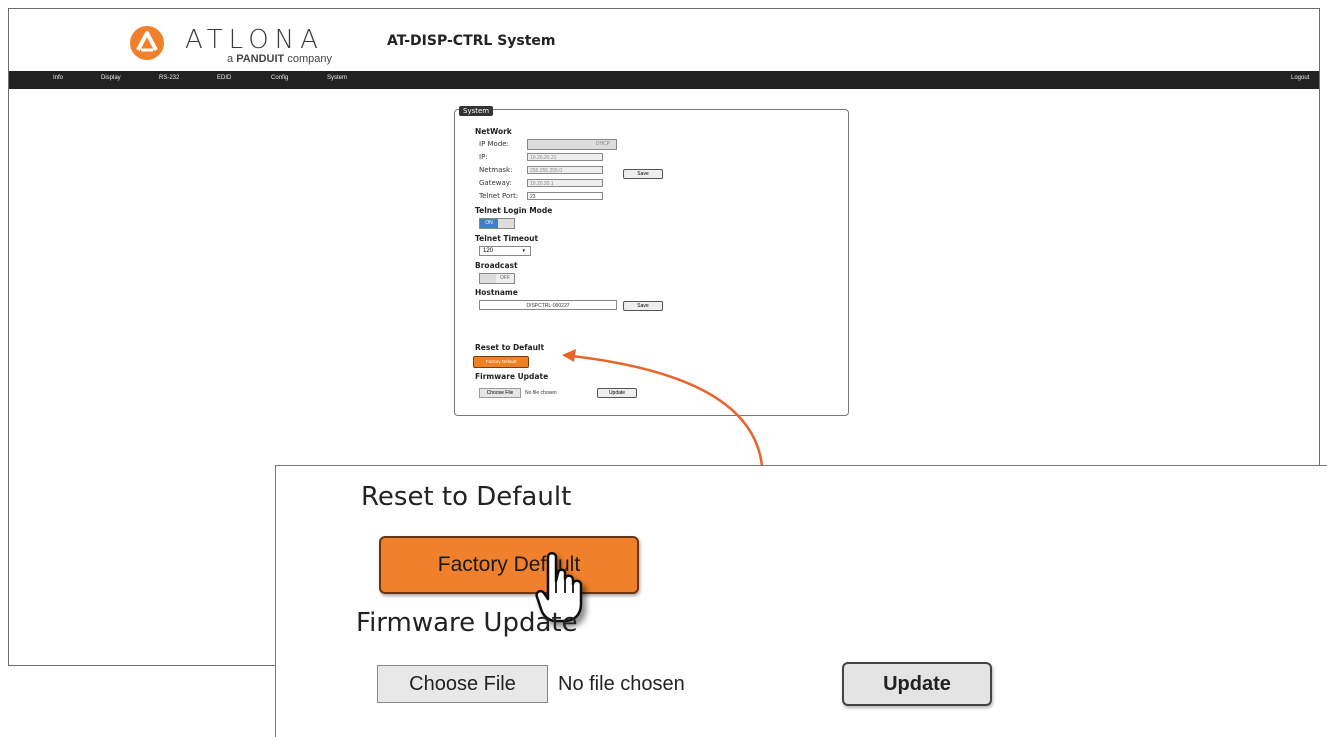  I want to click on firmware-heading: Firmware Update, so click(512, 376).